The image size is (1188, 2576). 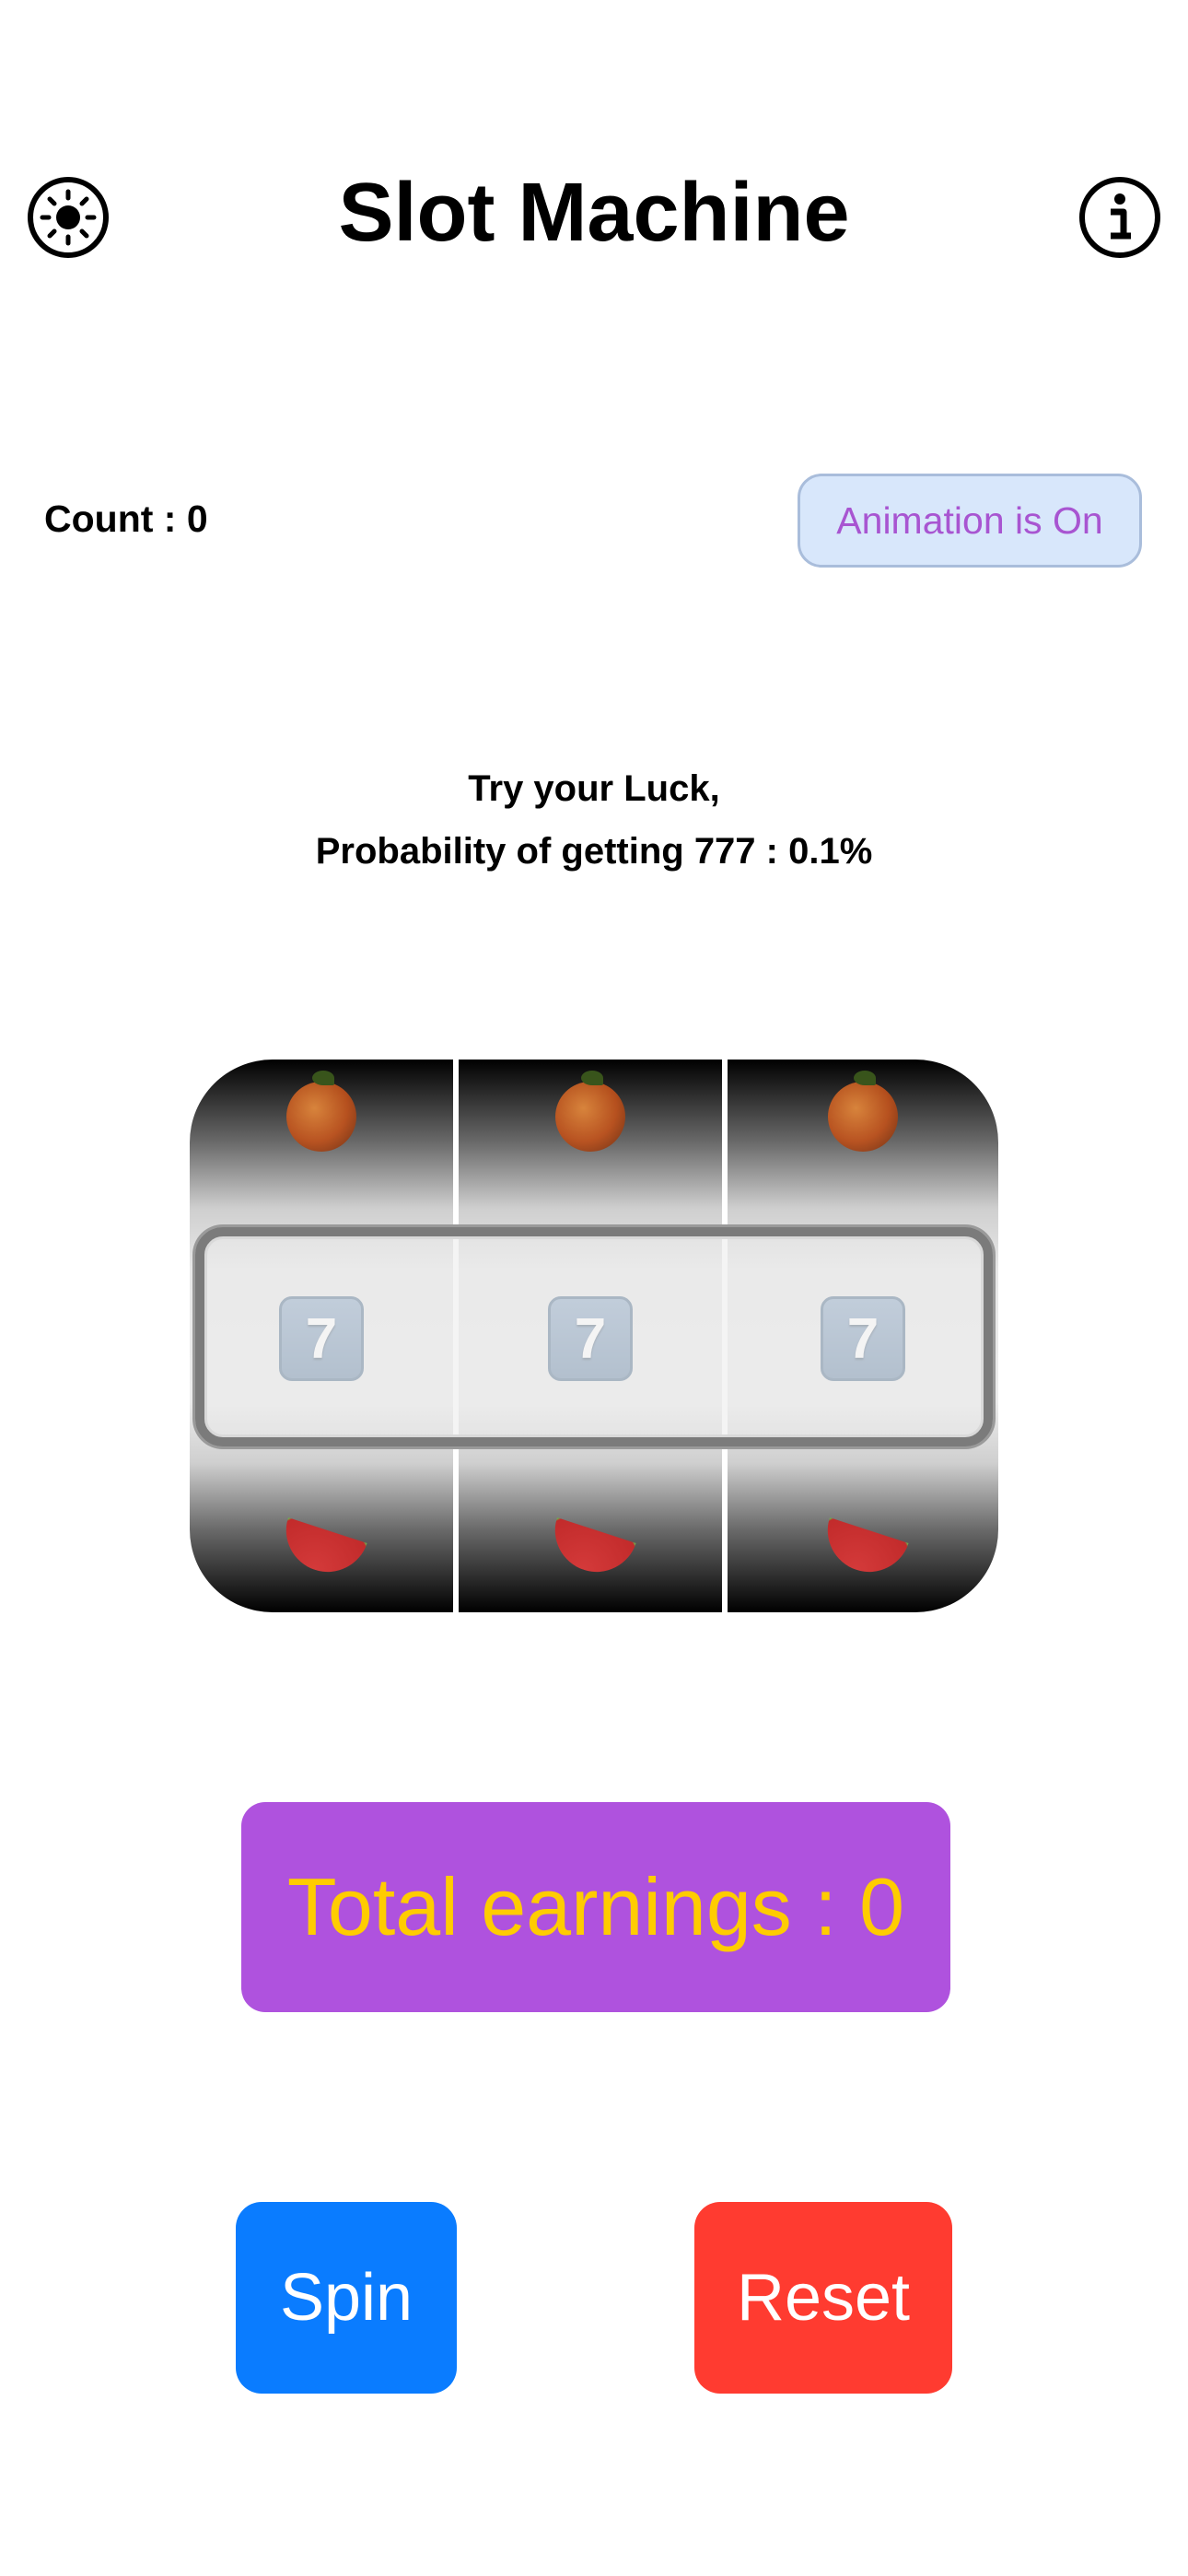 I want to click on payline-frame, so click(x=594, y=1336).